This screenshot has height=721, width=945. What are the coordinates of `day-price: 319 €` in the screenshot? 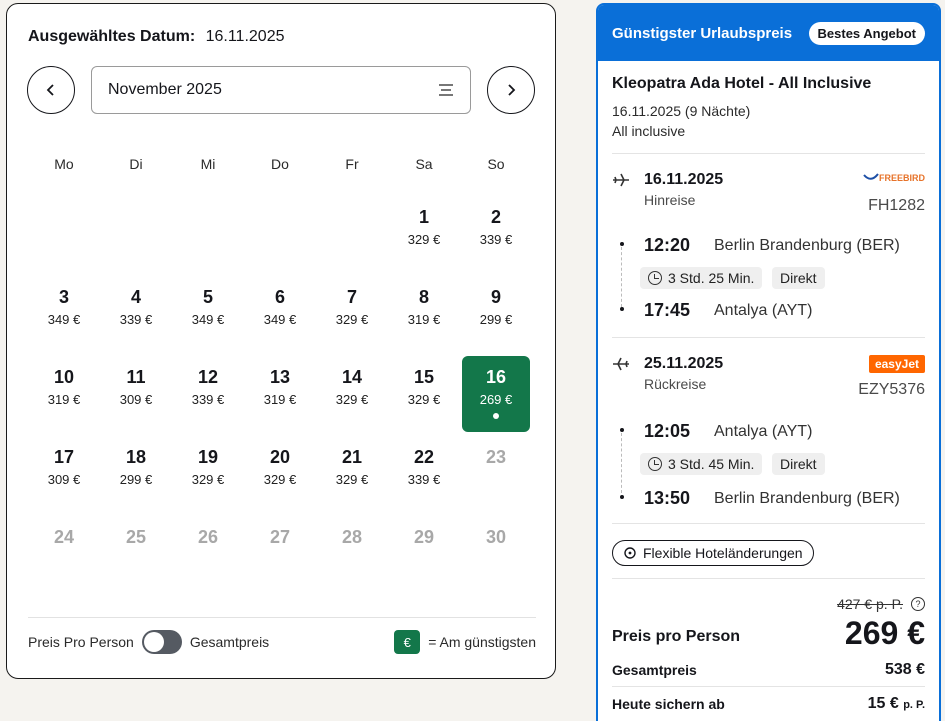 It's located at (64, 399).